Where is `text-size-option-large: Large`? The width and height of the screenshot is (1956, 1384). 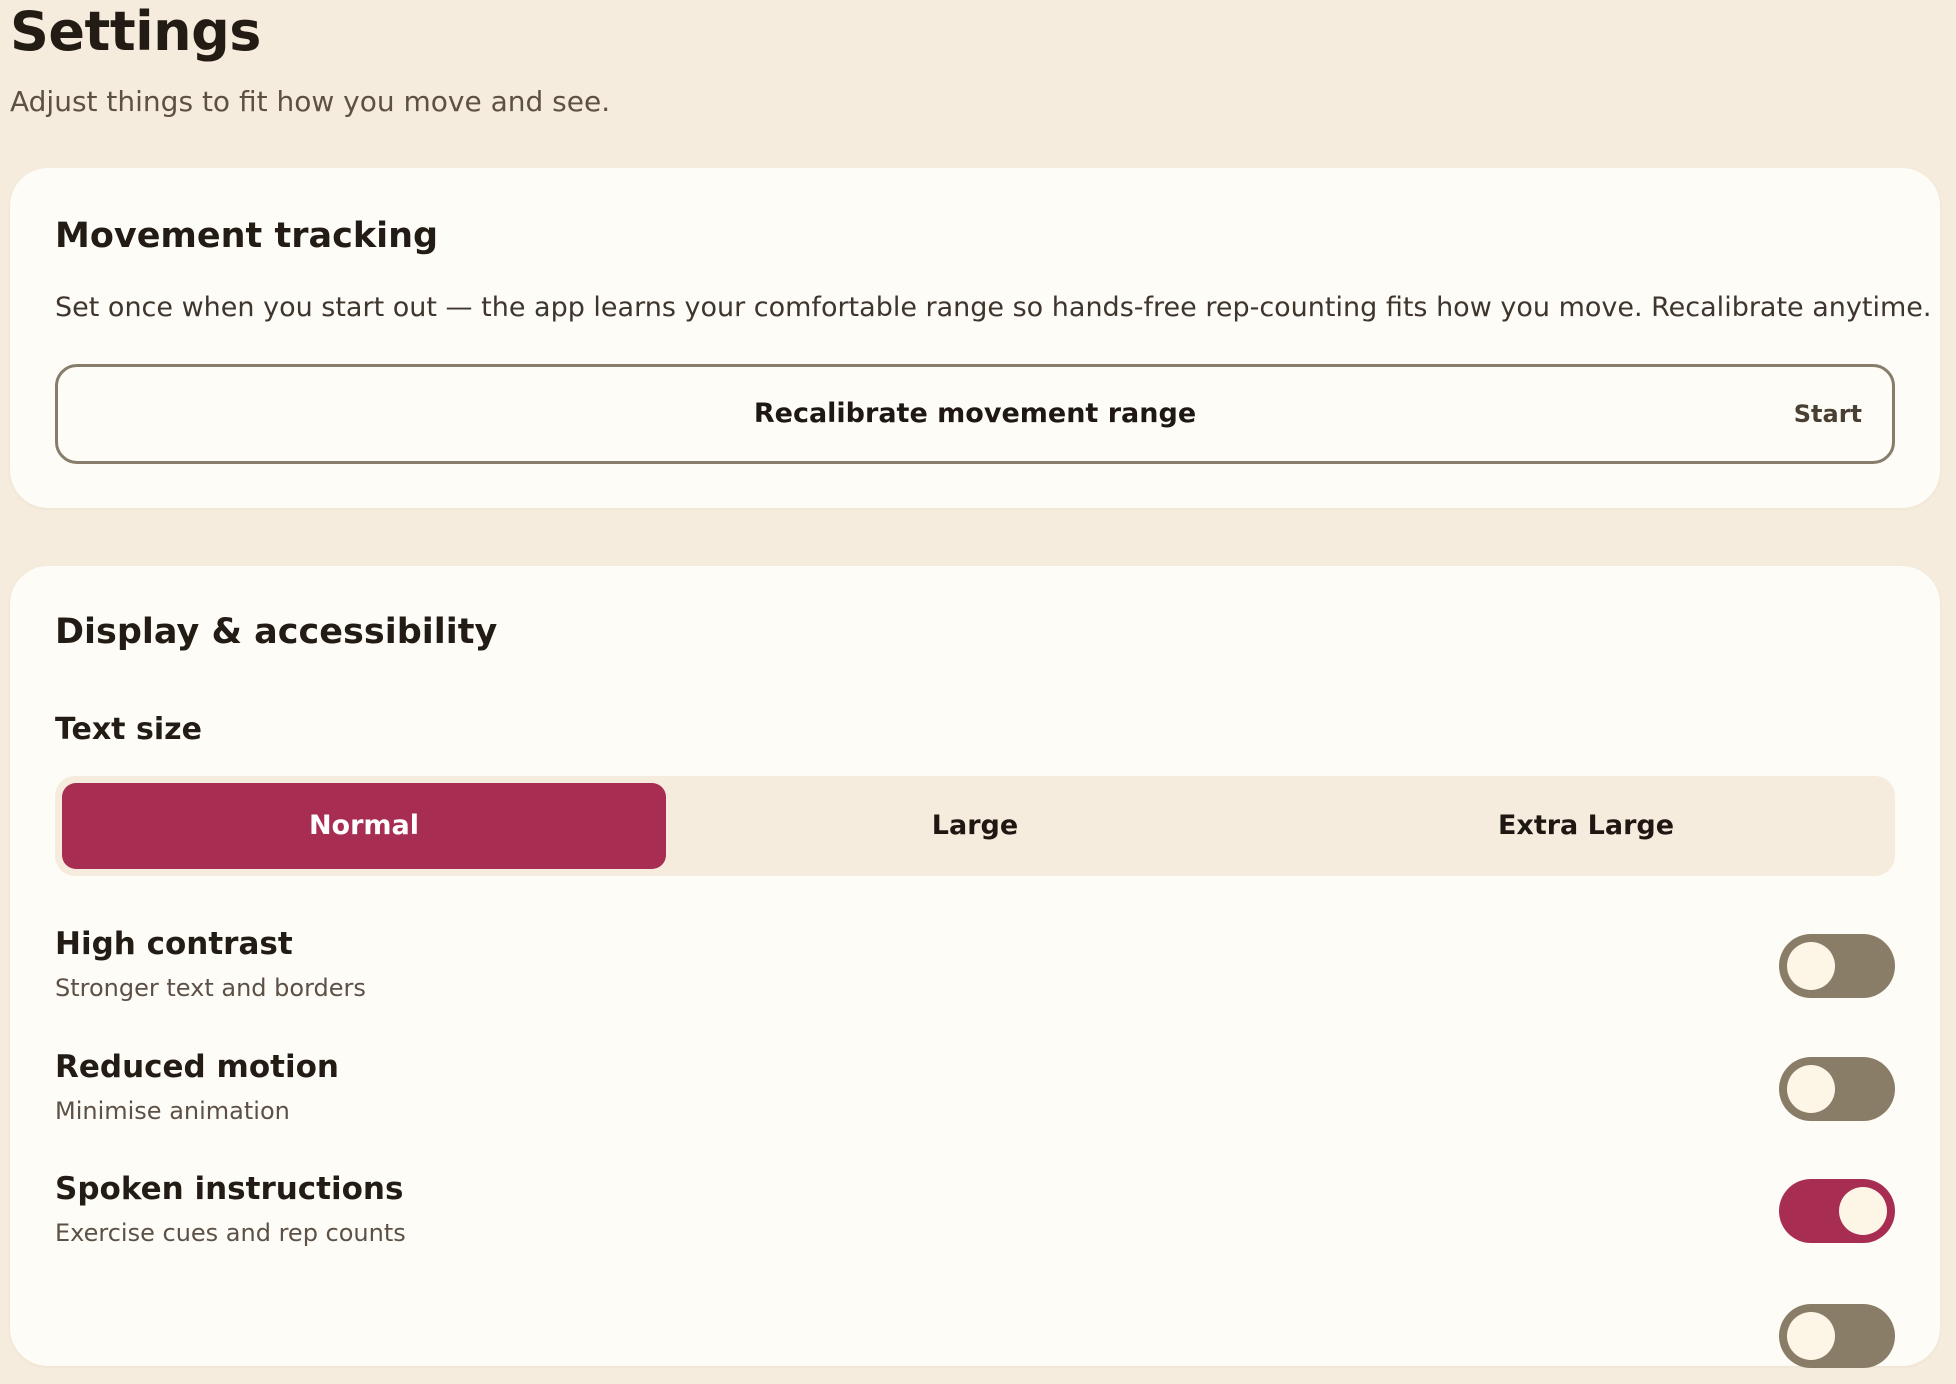
text-size-option-large: Large is located at coordinates (975, 826).